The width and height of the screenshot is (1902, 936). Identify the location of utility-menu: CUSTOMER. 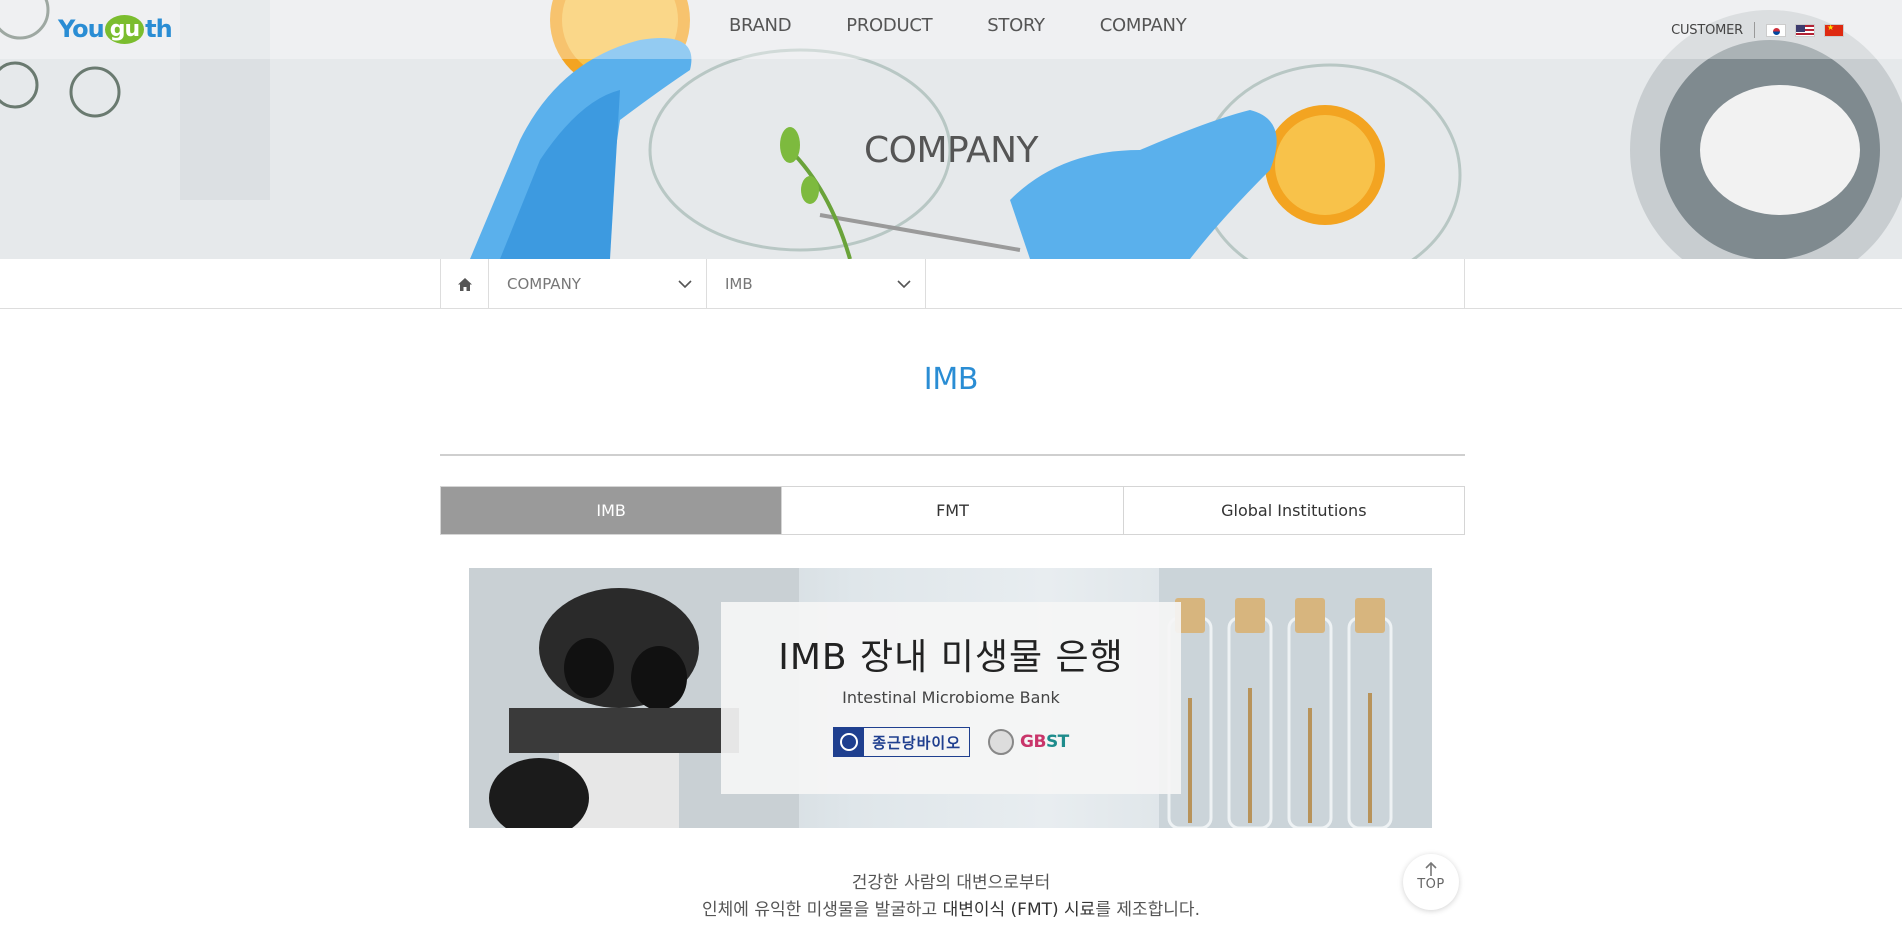
(1757, 30).